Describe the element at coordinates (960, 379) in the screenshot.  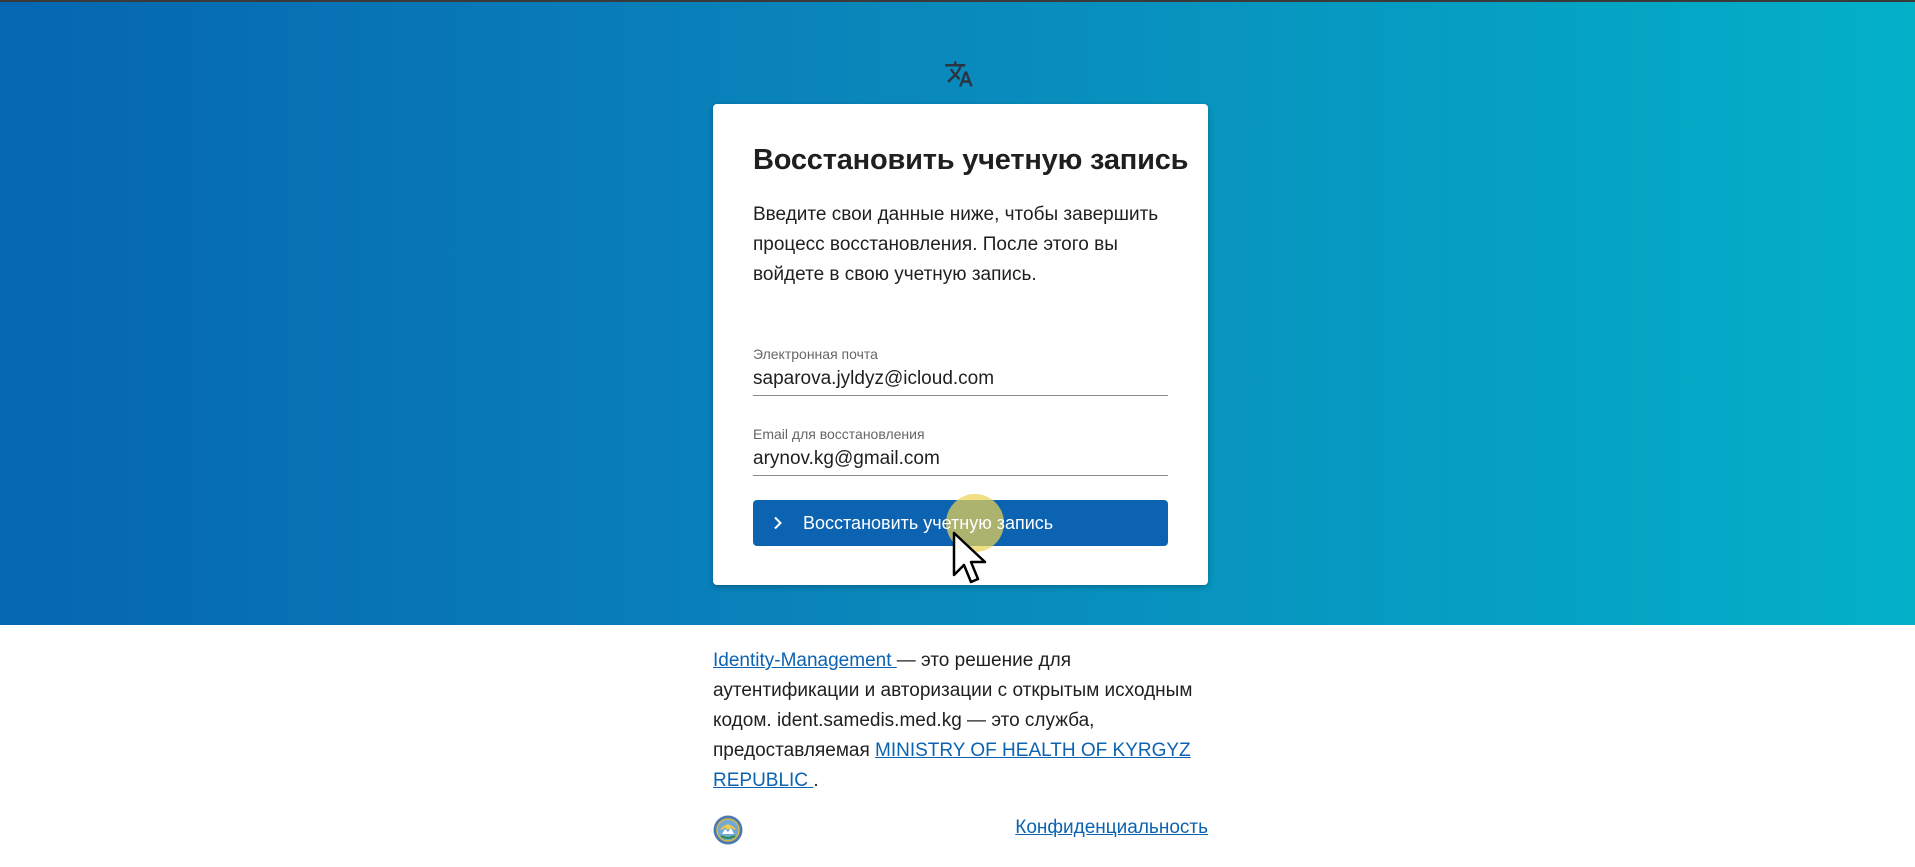
I see `email-input` at that location.